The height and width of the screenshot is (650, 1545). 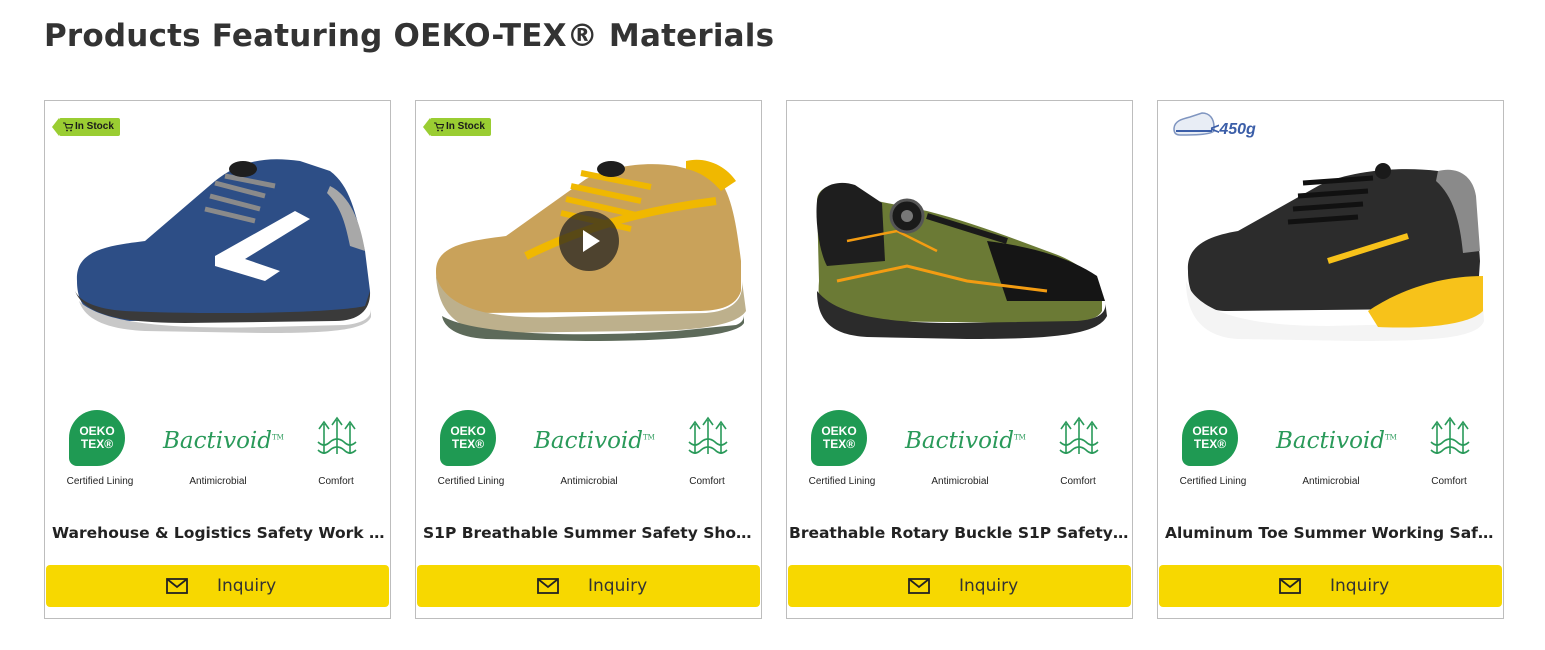 What do you see at coordinates (1335, 252) in the screenshot?
I see `black-knit-shoe-image` at bounding box center [1335, 252].